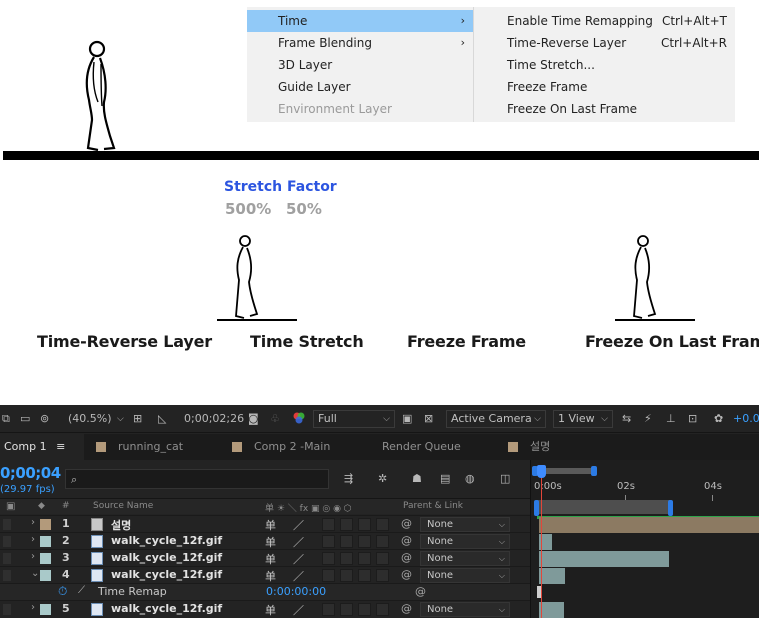 The image size is (759, 618). What do you see at coordinates (536, 508) in the screenshot?
I see `work-area-start-handle` at bounding box center [536, 508].